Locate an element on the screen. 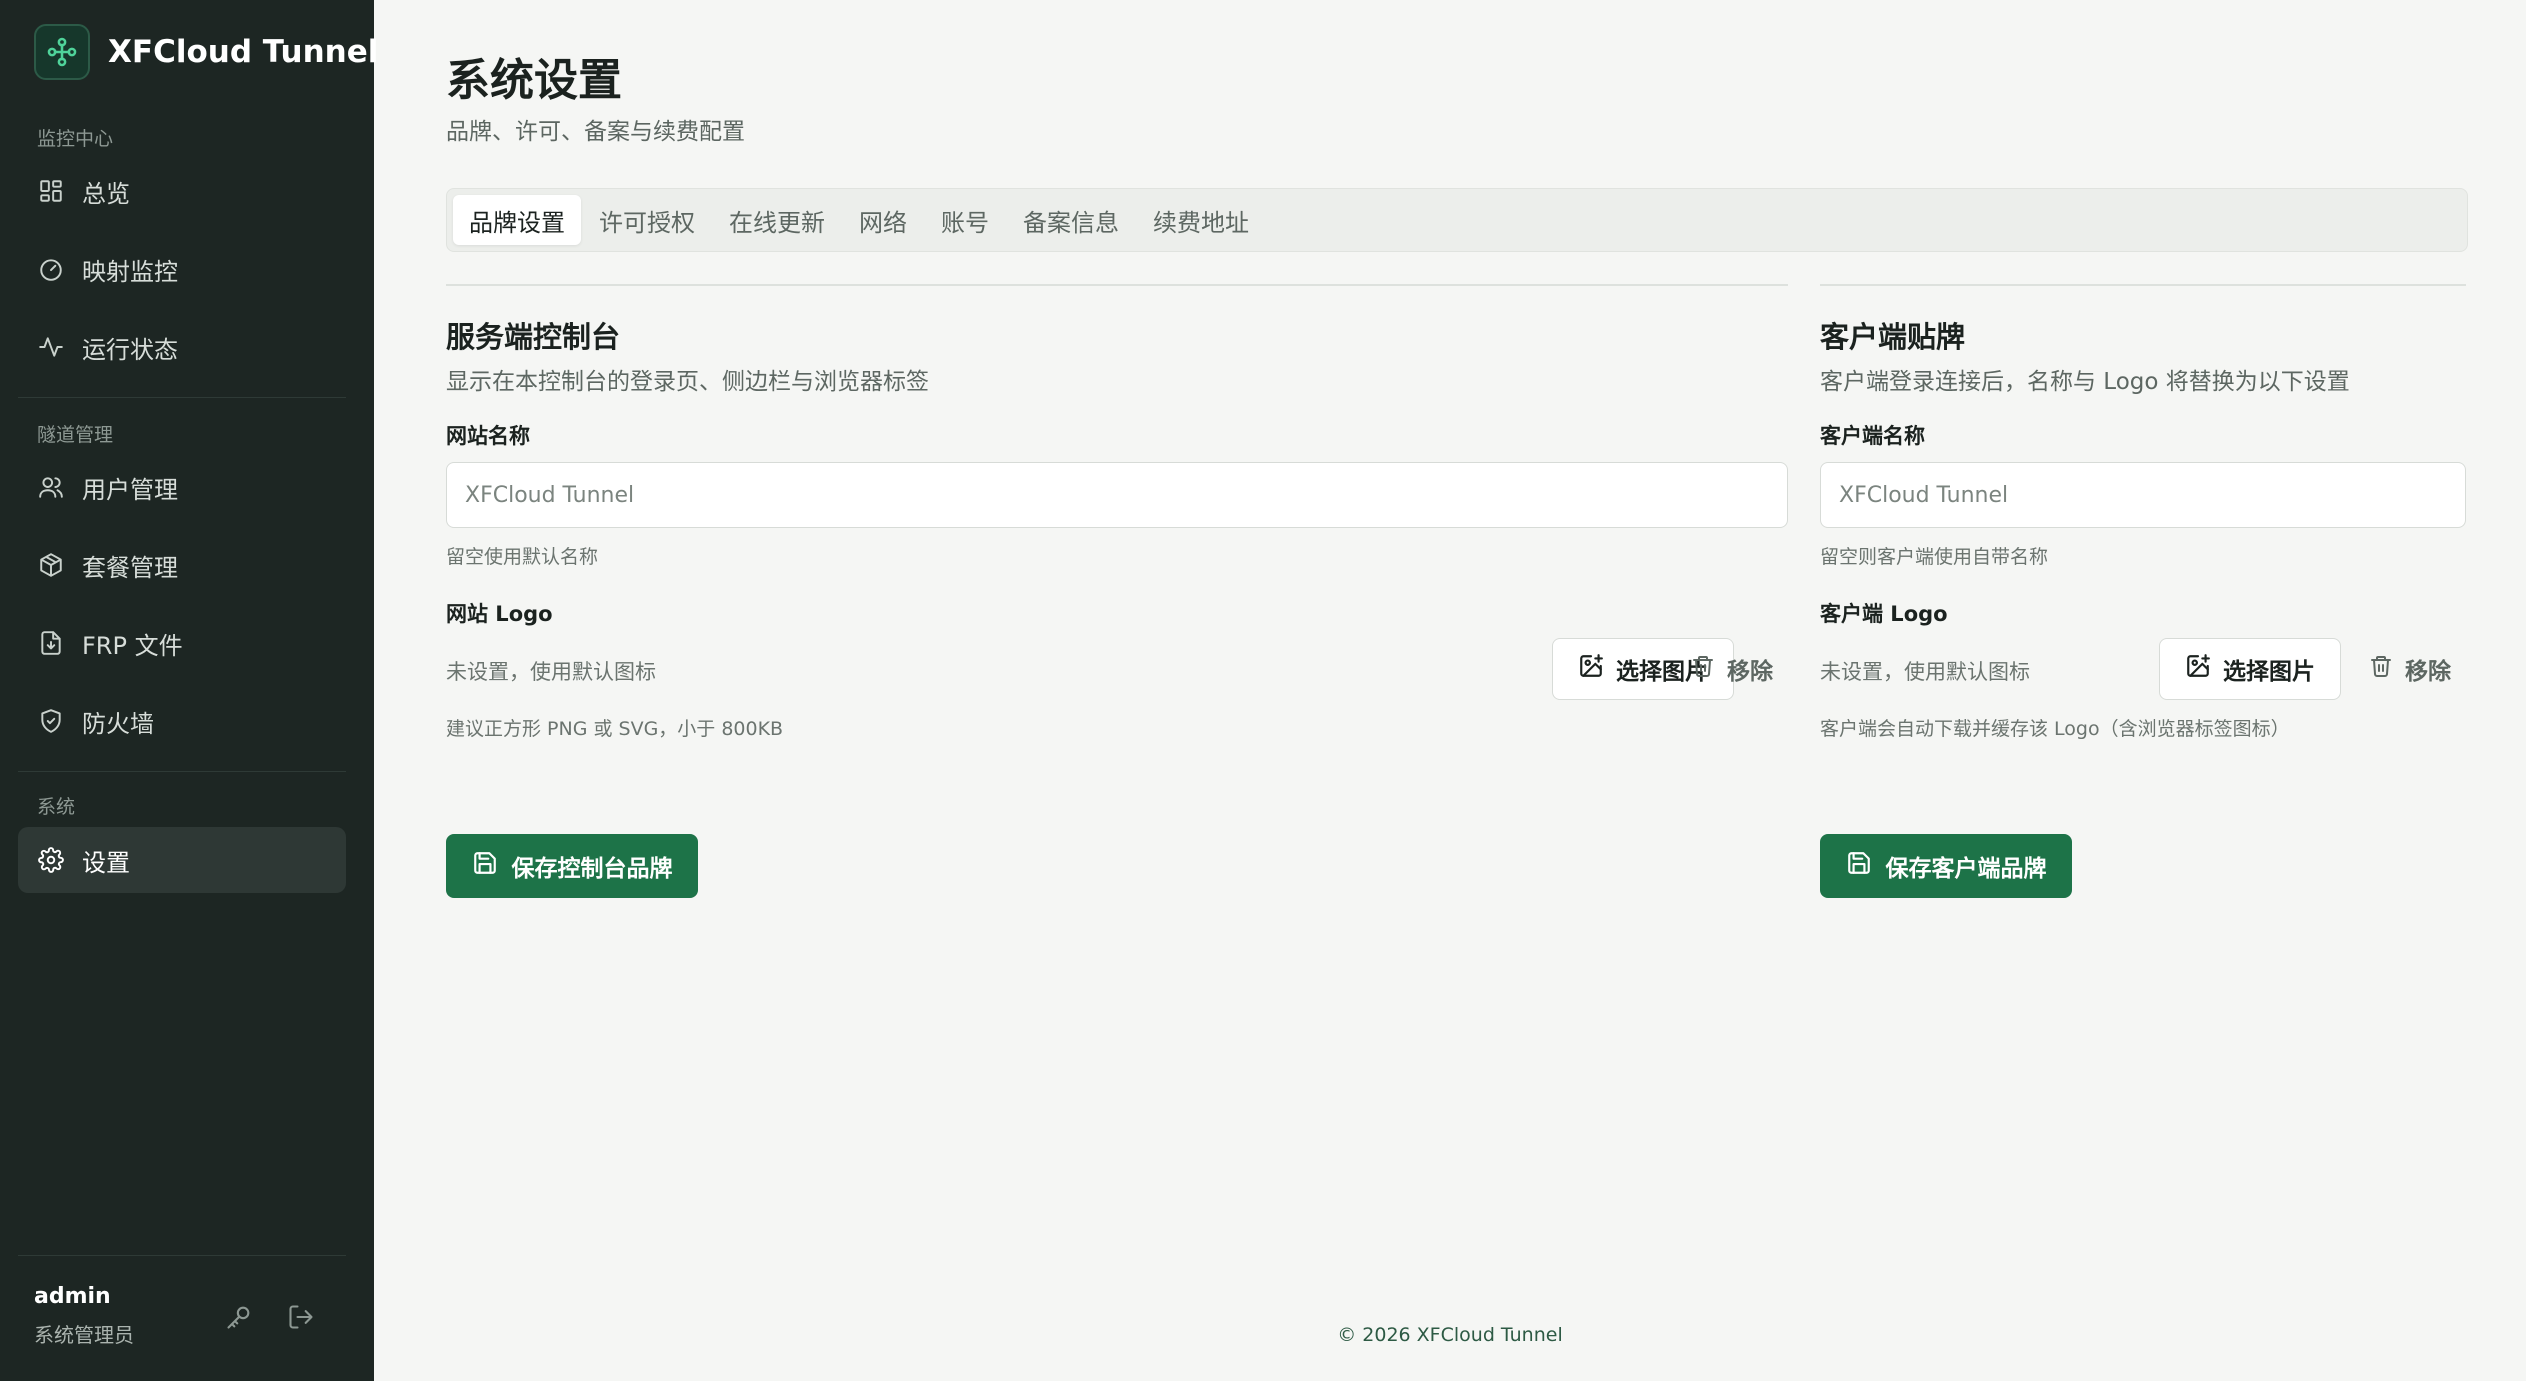 This screenshot has height=1381, width=2526. select-image-label: 选择图片 is located at coordinates (2269, 672).